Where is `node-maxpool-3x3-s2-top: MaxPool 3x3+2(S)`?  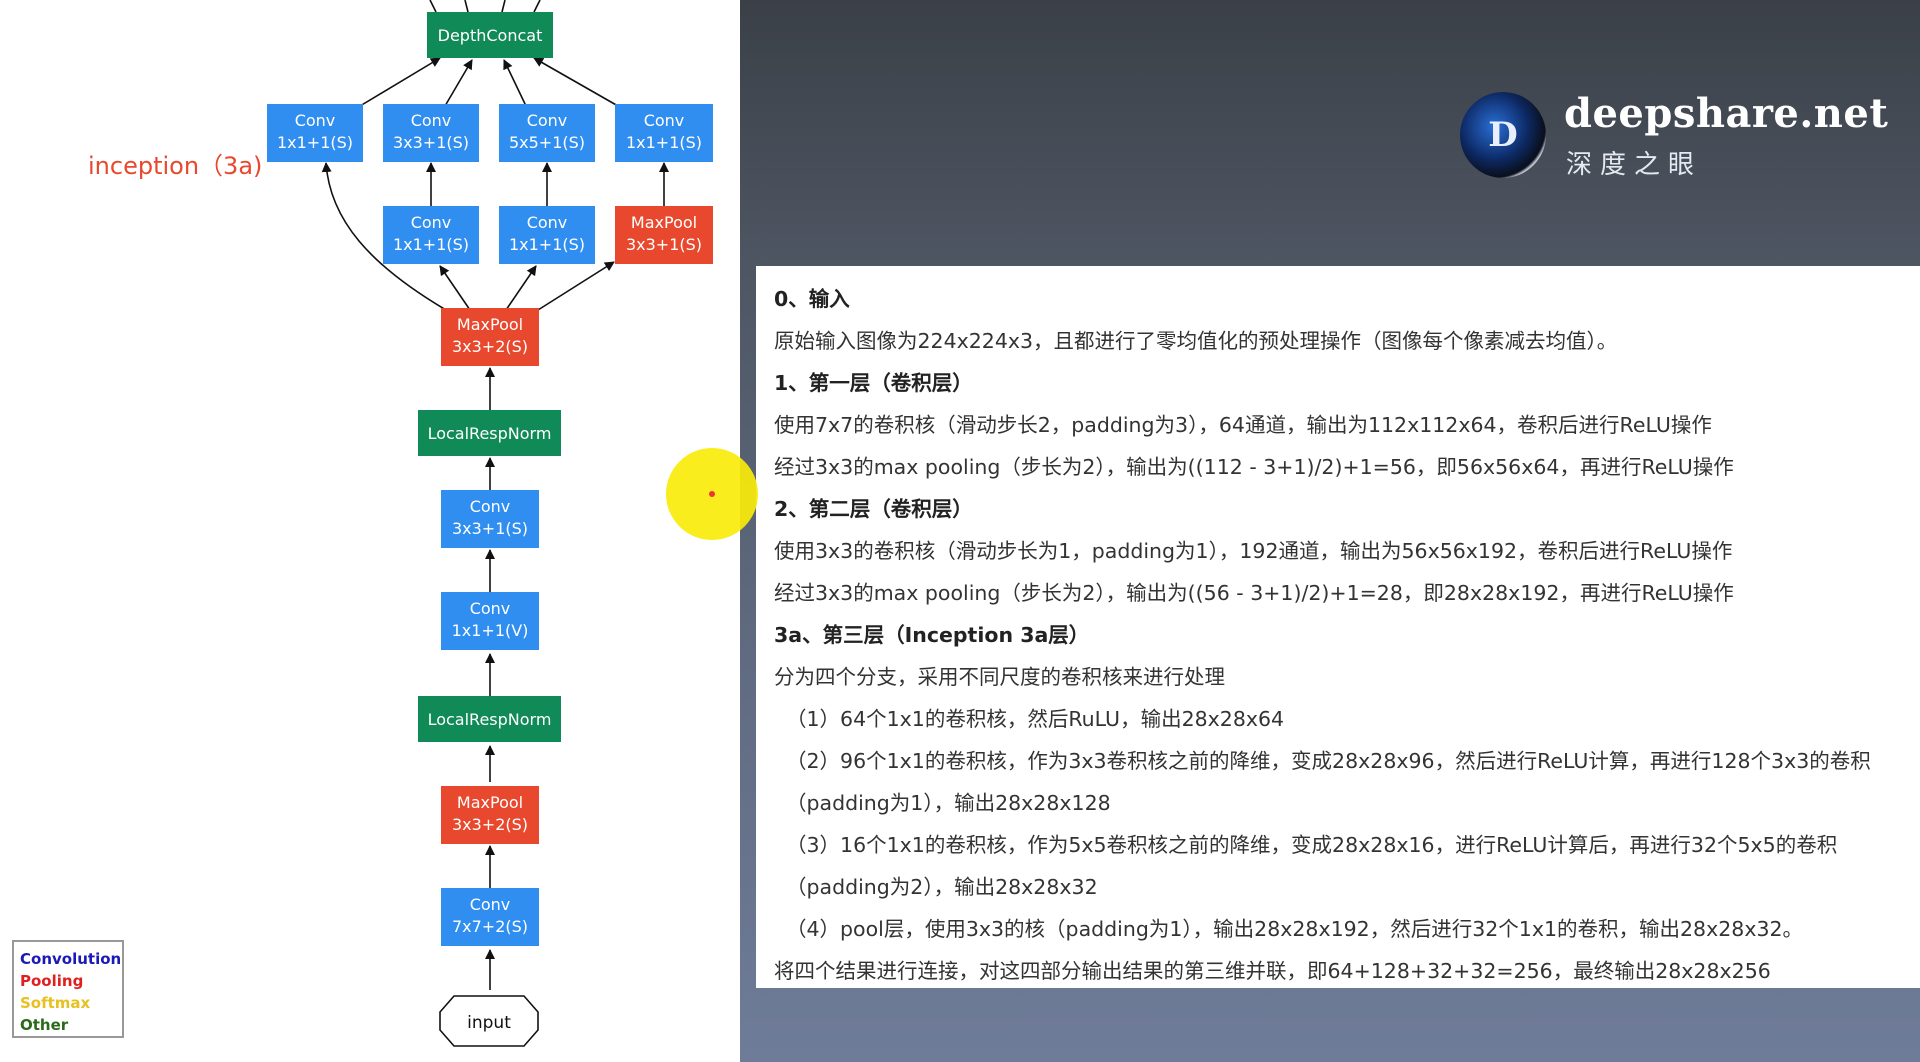 node-maxpool-3x3-s2-top: MaxPool 3x3+2(S) is located at coordinates (490, 337).